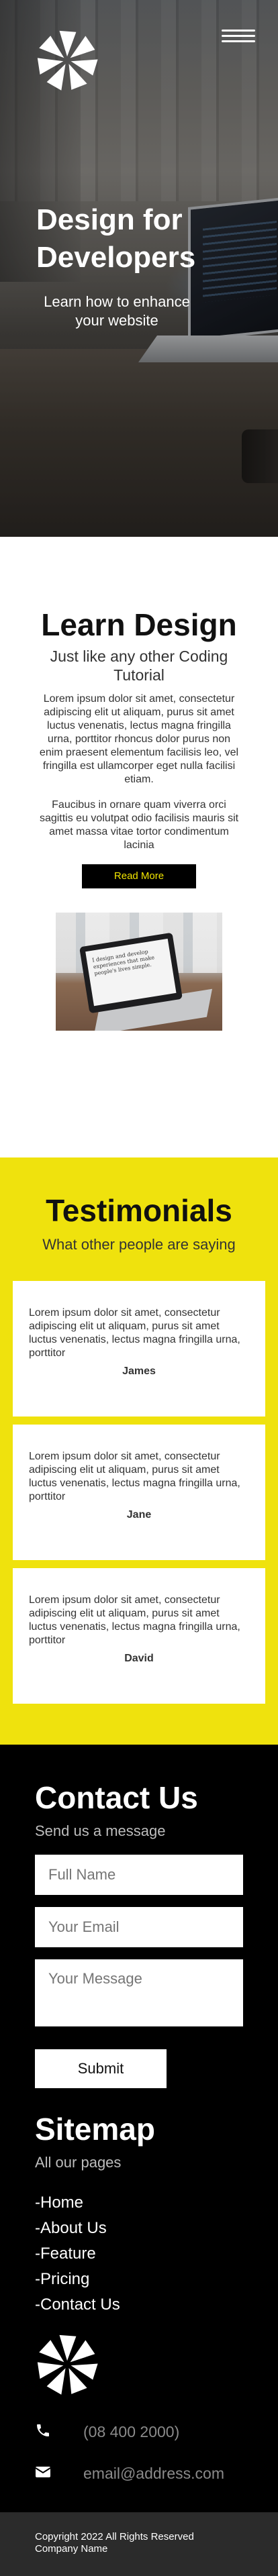 The image size is (278, 2576). What do you see at coordinates (78, 2162) in the screenshot?
I see `sitemap-tagline: All our pages` at bounding box center [78, 2162].